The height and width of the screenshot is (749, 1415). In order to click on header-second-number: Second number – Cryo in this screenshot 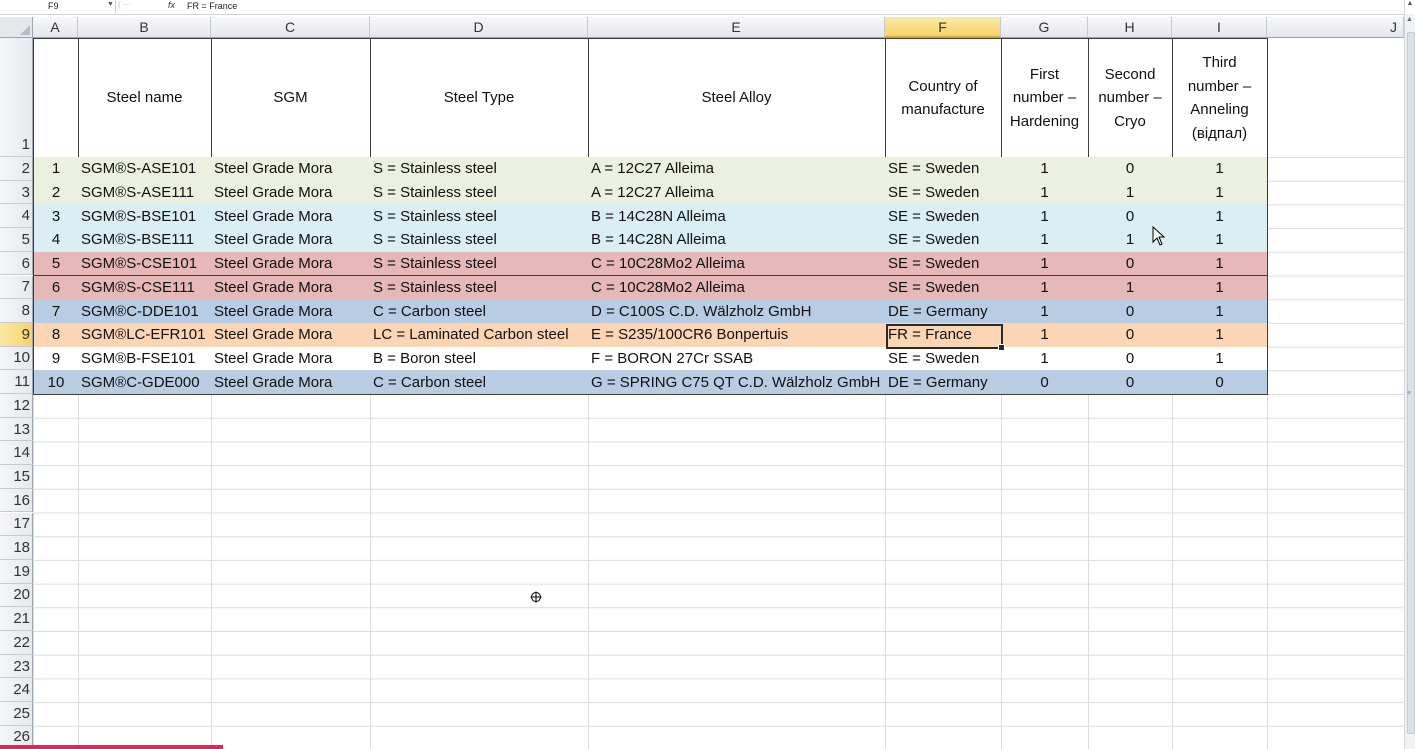, I will do `click(1130, 98)`.